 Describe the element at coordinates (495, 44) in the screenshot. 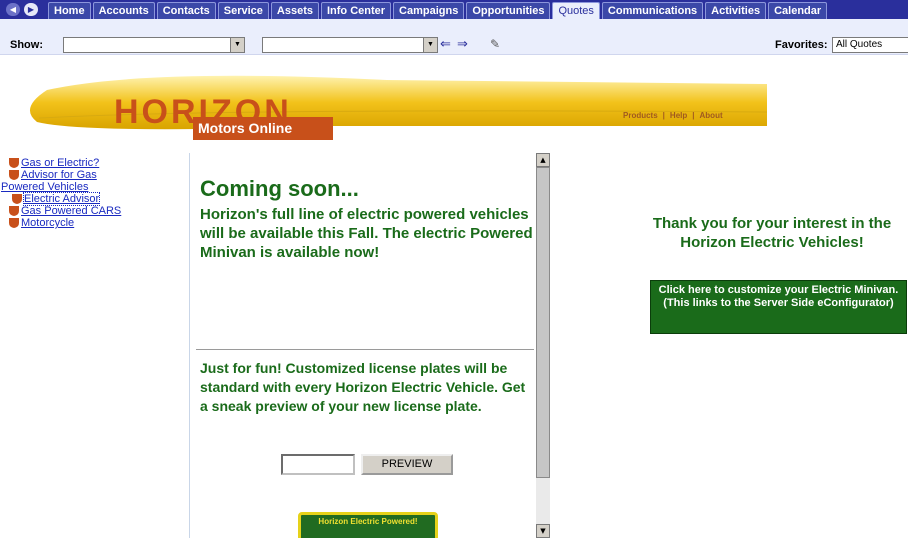

I see `edit-icon: ✎` at that location.